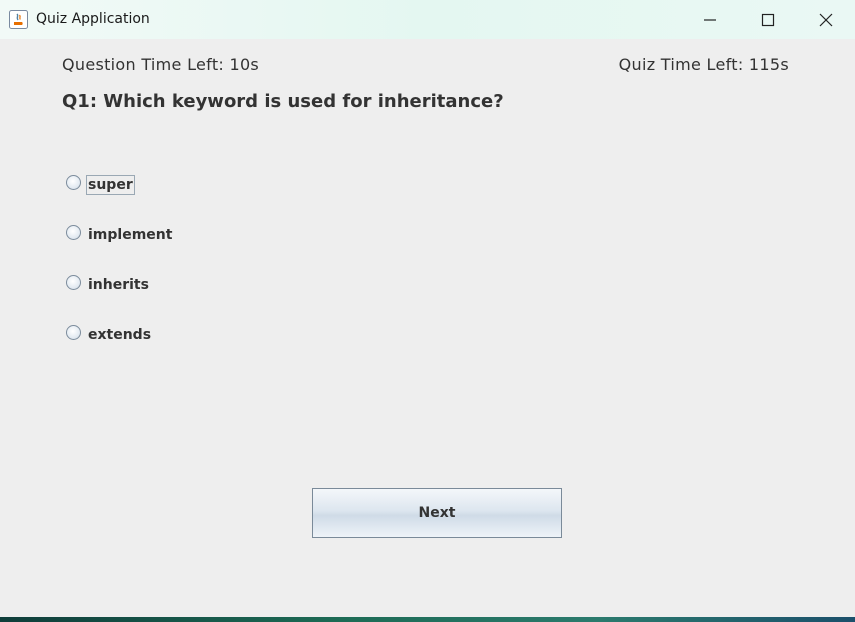  Describe the element at coordinates (130, 235) in the screenshot. I see `option-label: implement` at that location.